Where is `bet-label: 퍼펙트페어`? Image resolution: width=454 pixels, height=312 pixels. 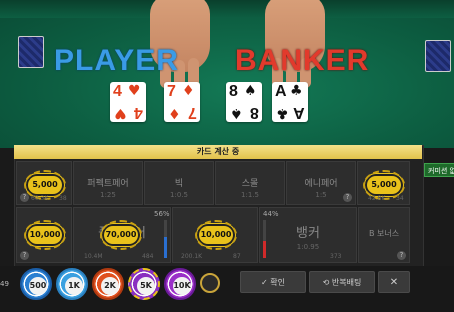
bet-label: 퍼펙트페어 is located at coordinates (108, 184).